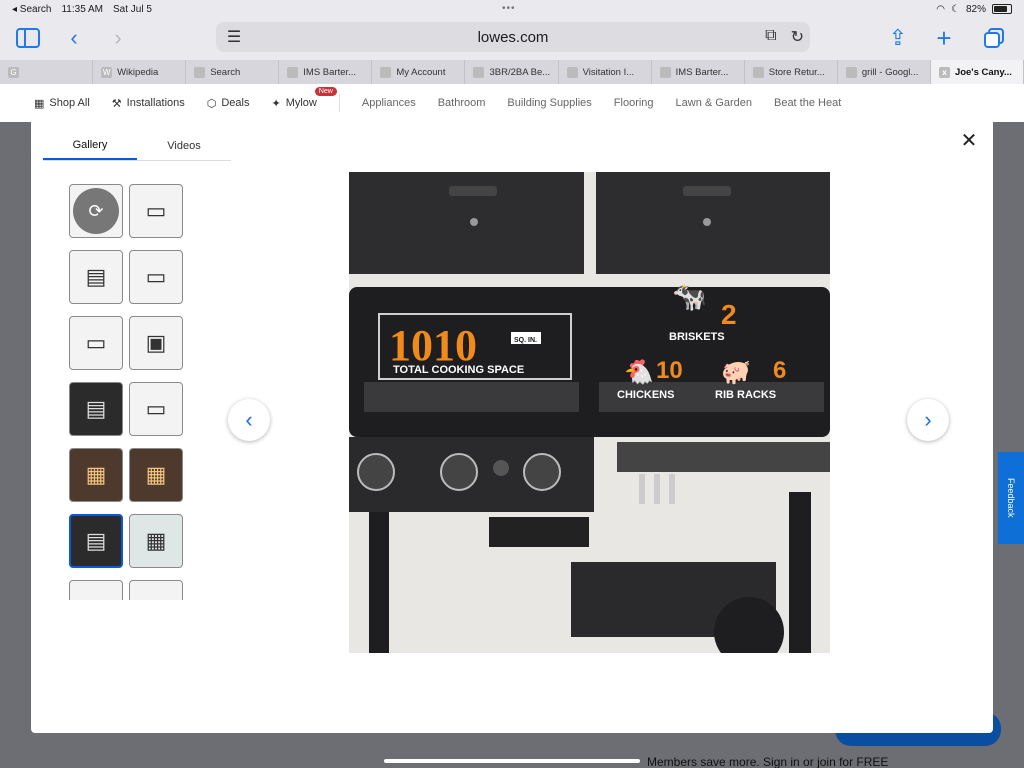 Image resolution: width=1024 pixels, height=768 pixels. What do you see at coordinates (13, 72) in the screenshot?
I see `favicon-icon: G` at bounding box center [13, 72].